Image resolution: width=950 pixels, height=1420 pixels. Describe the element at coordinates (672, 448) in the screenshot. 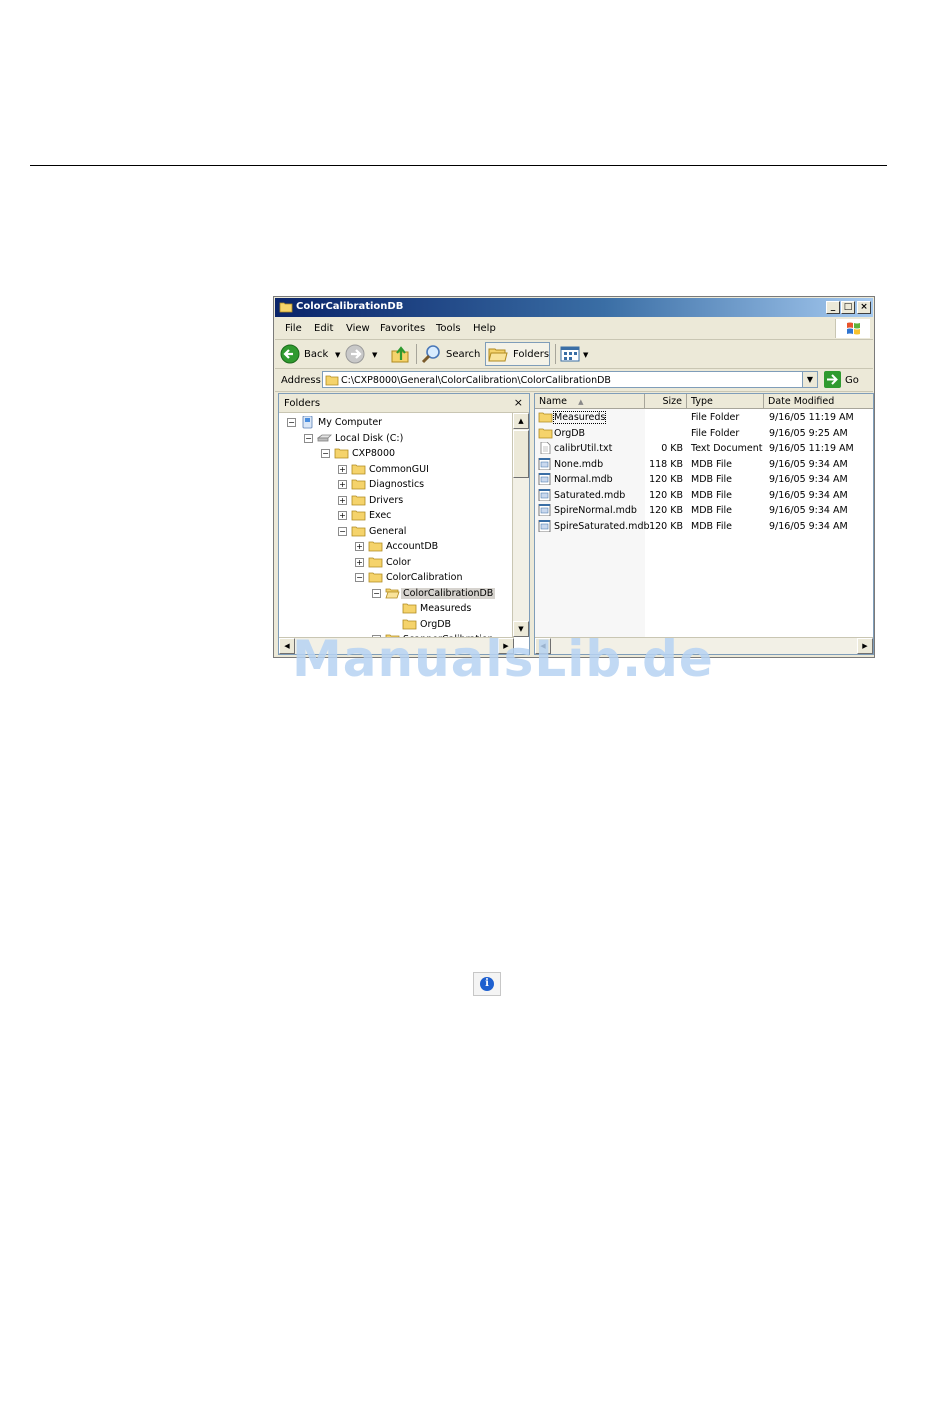

I see `file-size: 0 KB` at that location.